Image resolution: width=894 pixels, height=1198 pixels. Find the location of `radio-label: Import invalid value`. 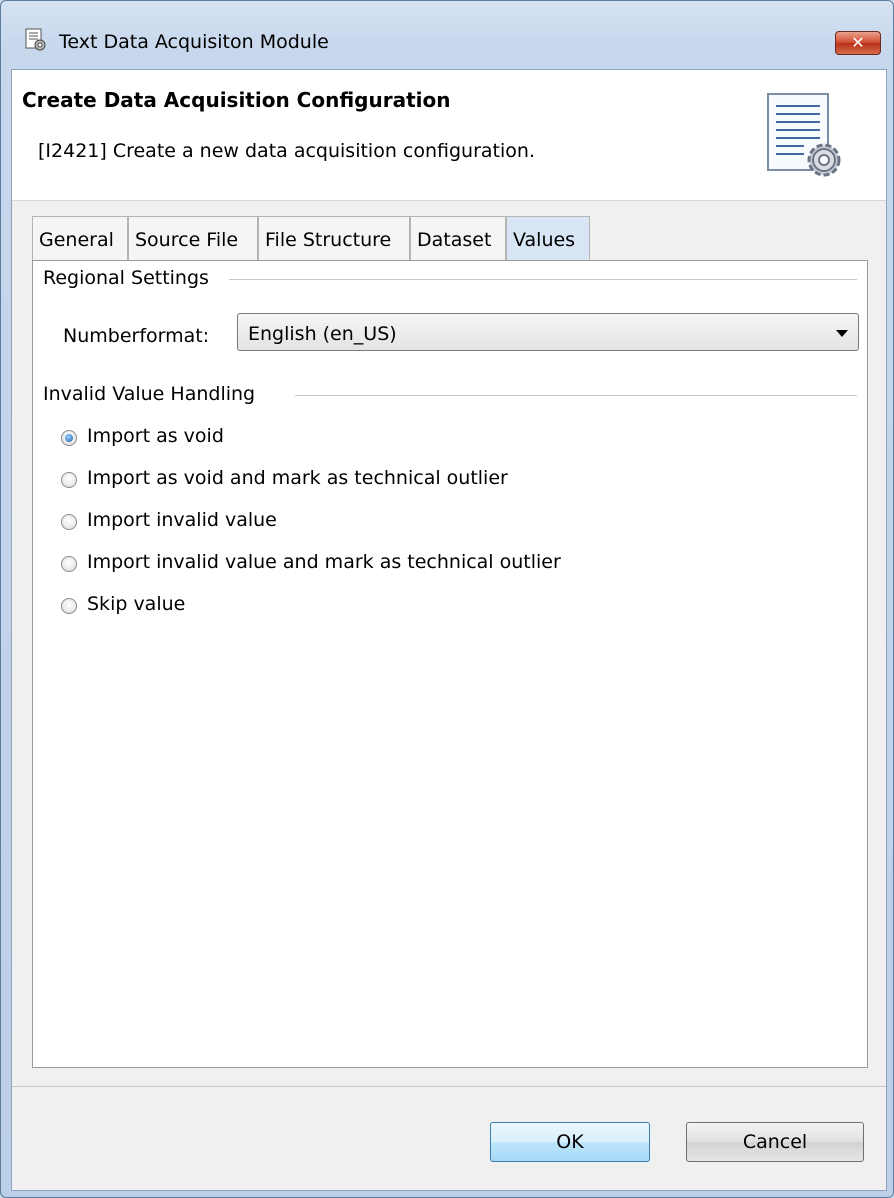

radio-label: Import invalid value is located at coordinates (182, 520).